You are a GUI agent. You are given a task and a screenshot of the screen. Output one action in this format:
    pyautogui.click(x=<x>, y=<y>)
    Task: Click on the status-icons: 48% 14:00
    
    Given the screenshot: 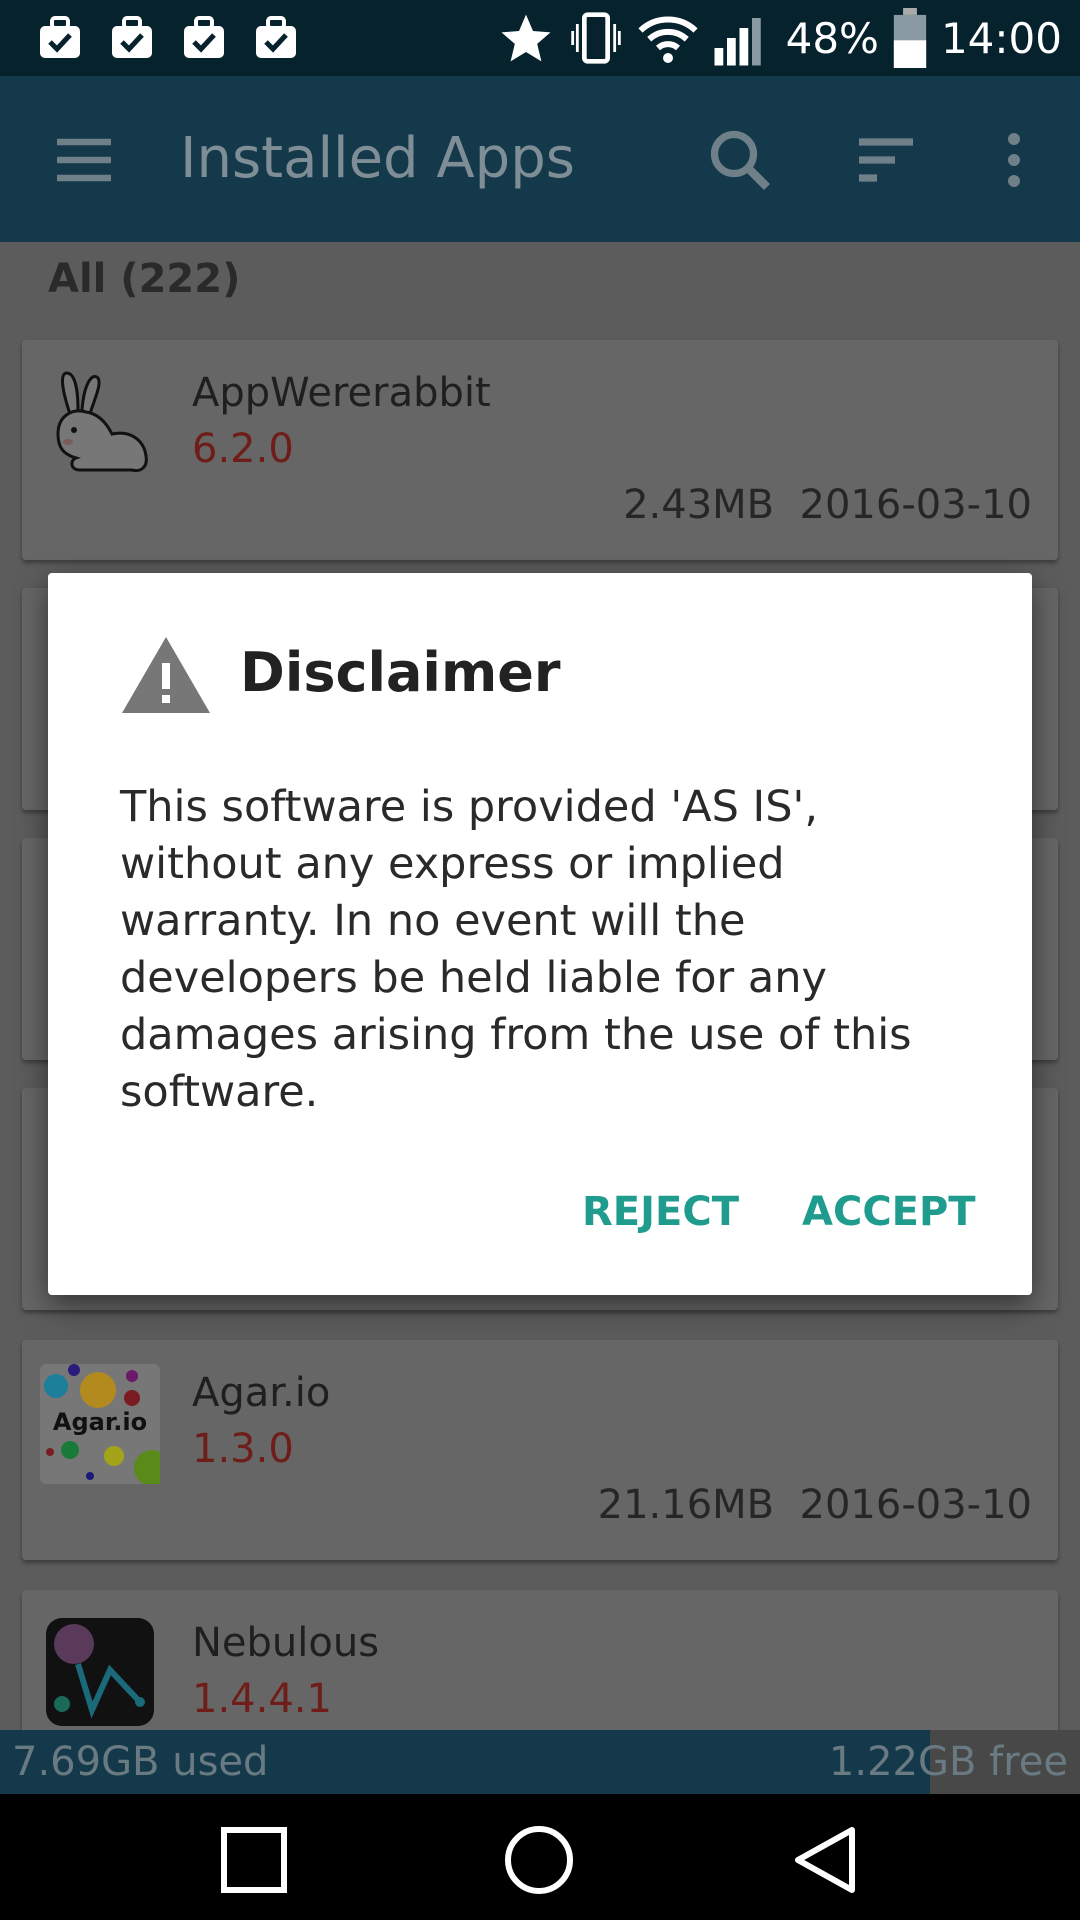 What is the action you would take?
    pyautogui.click(x=780, y=38)
    